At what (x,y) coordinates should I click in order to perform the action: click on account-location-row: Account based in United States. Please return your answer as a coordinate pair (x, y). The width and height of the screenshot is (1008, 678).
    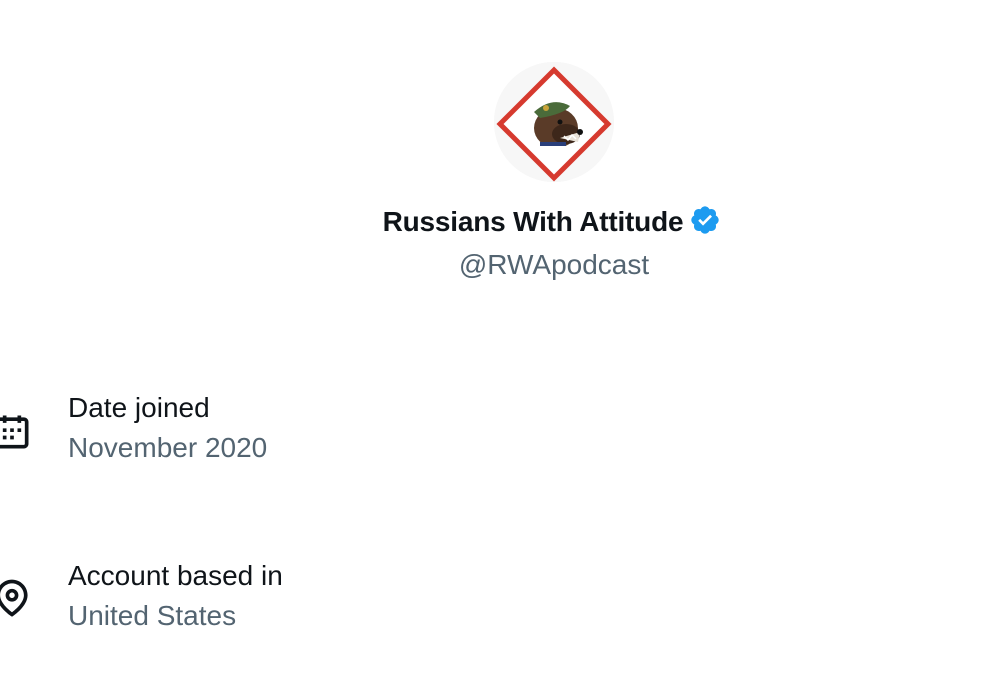
    Looking at the image, I should click on (504, 598).